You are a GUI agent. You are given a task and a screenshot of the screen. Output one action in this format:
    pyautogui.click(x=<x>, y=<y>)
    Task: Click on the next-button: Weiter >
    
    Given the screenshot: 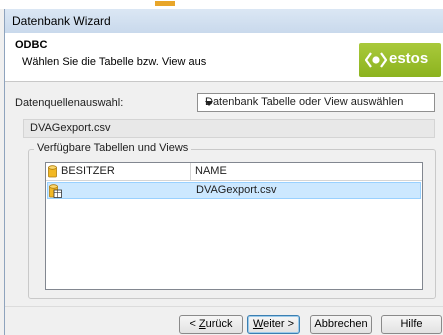 What is the action you would take?
    pyautogui.click(x=273, y=324)
    